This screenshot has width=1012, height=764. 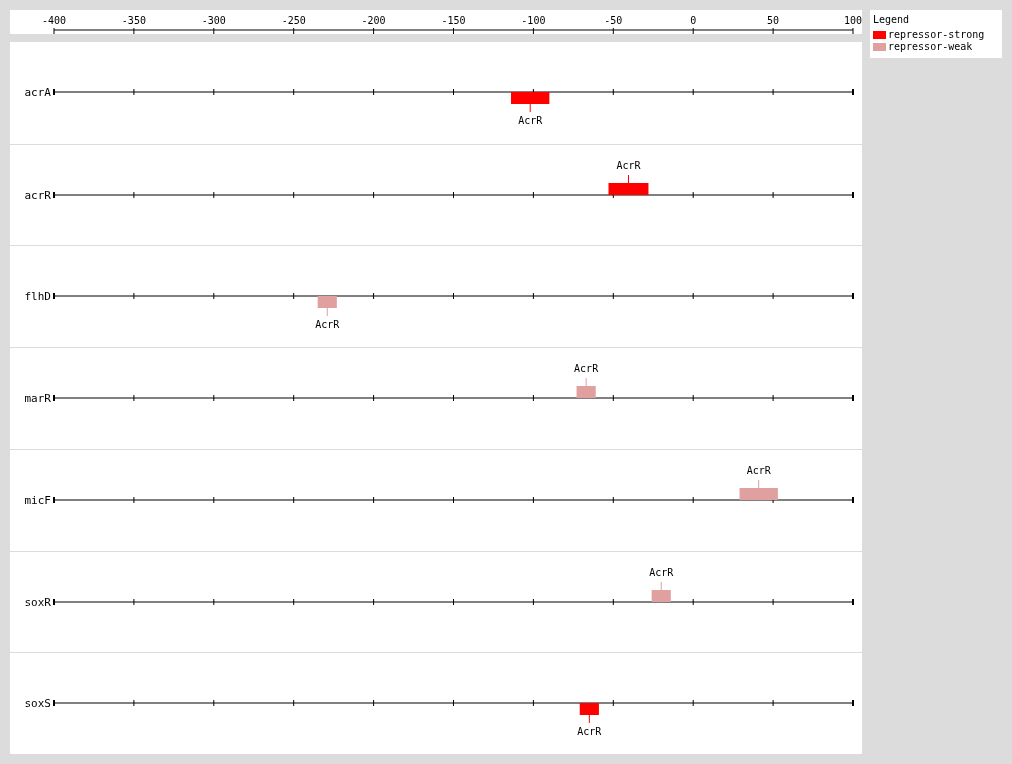 I want to click on tick-label: -150, so click(x=453, y=20).